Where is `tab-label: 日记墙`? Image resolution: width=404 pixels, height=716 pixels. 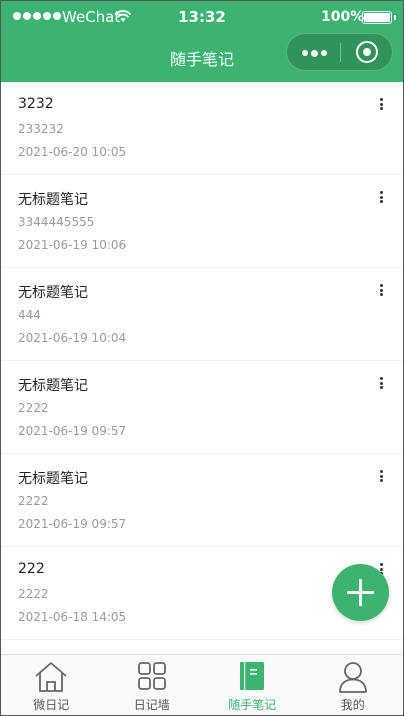 tab-label: 日记墙 is located at coordinates (151, 705).